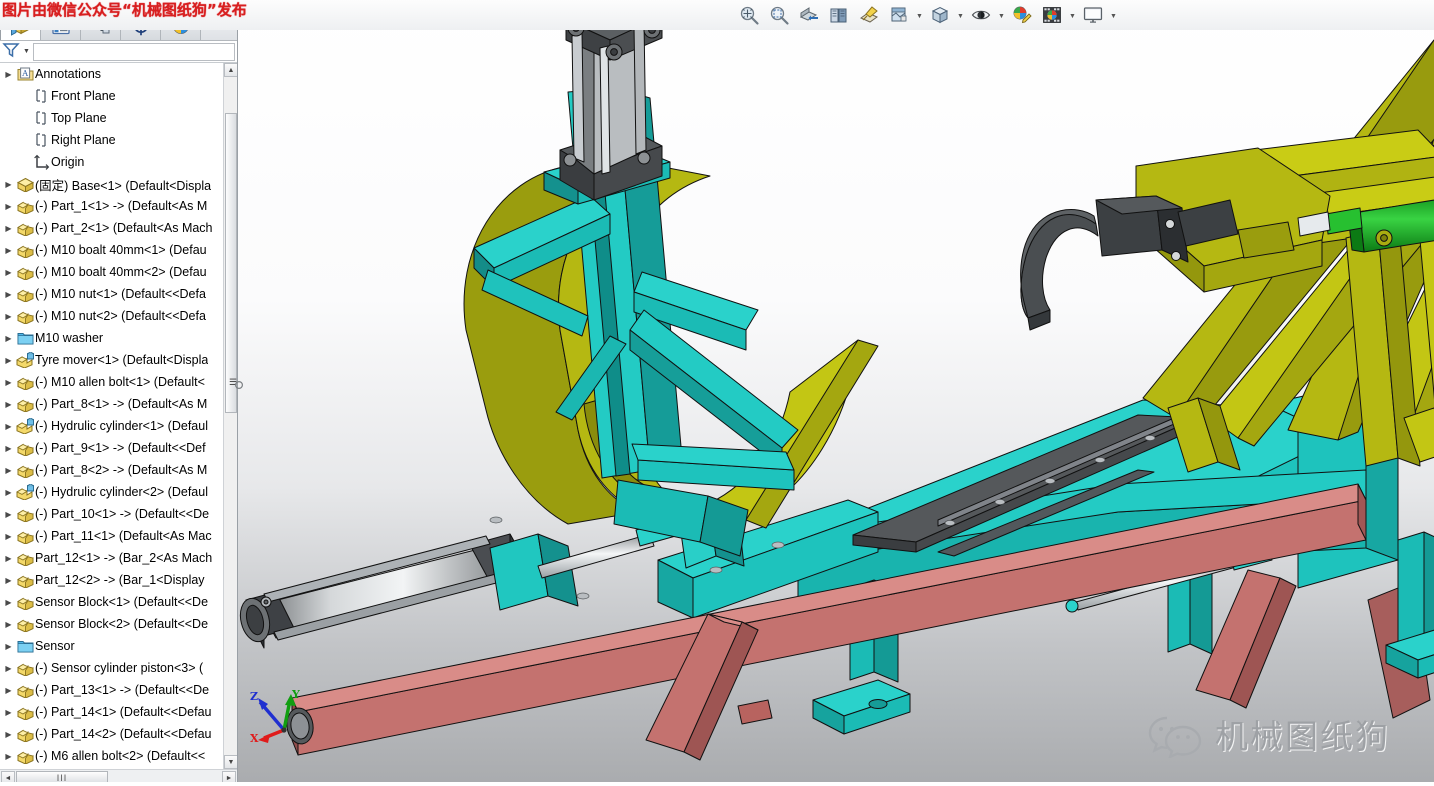  Describe the element at coordinates (111, 734) in the screenshot. I see `feature-tree-item: ▶ (-) Part_14<2> (Default<<Defau` at that location.